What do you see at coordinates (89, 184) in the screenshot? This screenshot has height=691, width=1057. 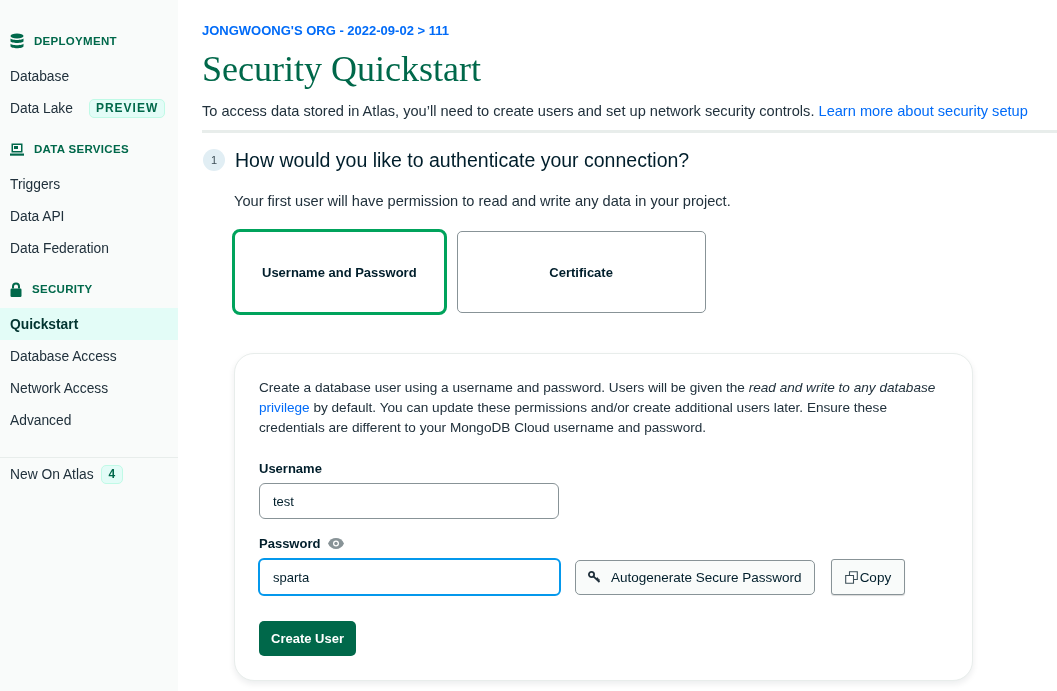 I see `sidebar-item: Triggers` at bounding box center [89, 184].